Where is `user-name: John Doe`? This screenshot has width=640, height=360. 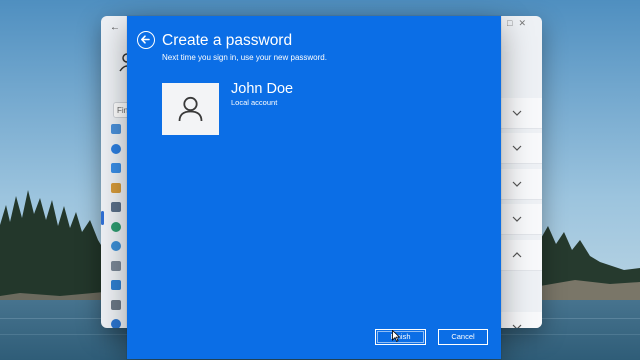
user-name: John Doe is located at coordinates (262, 89).